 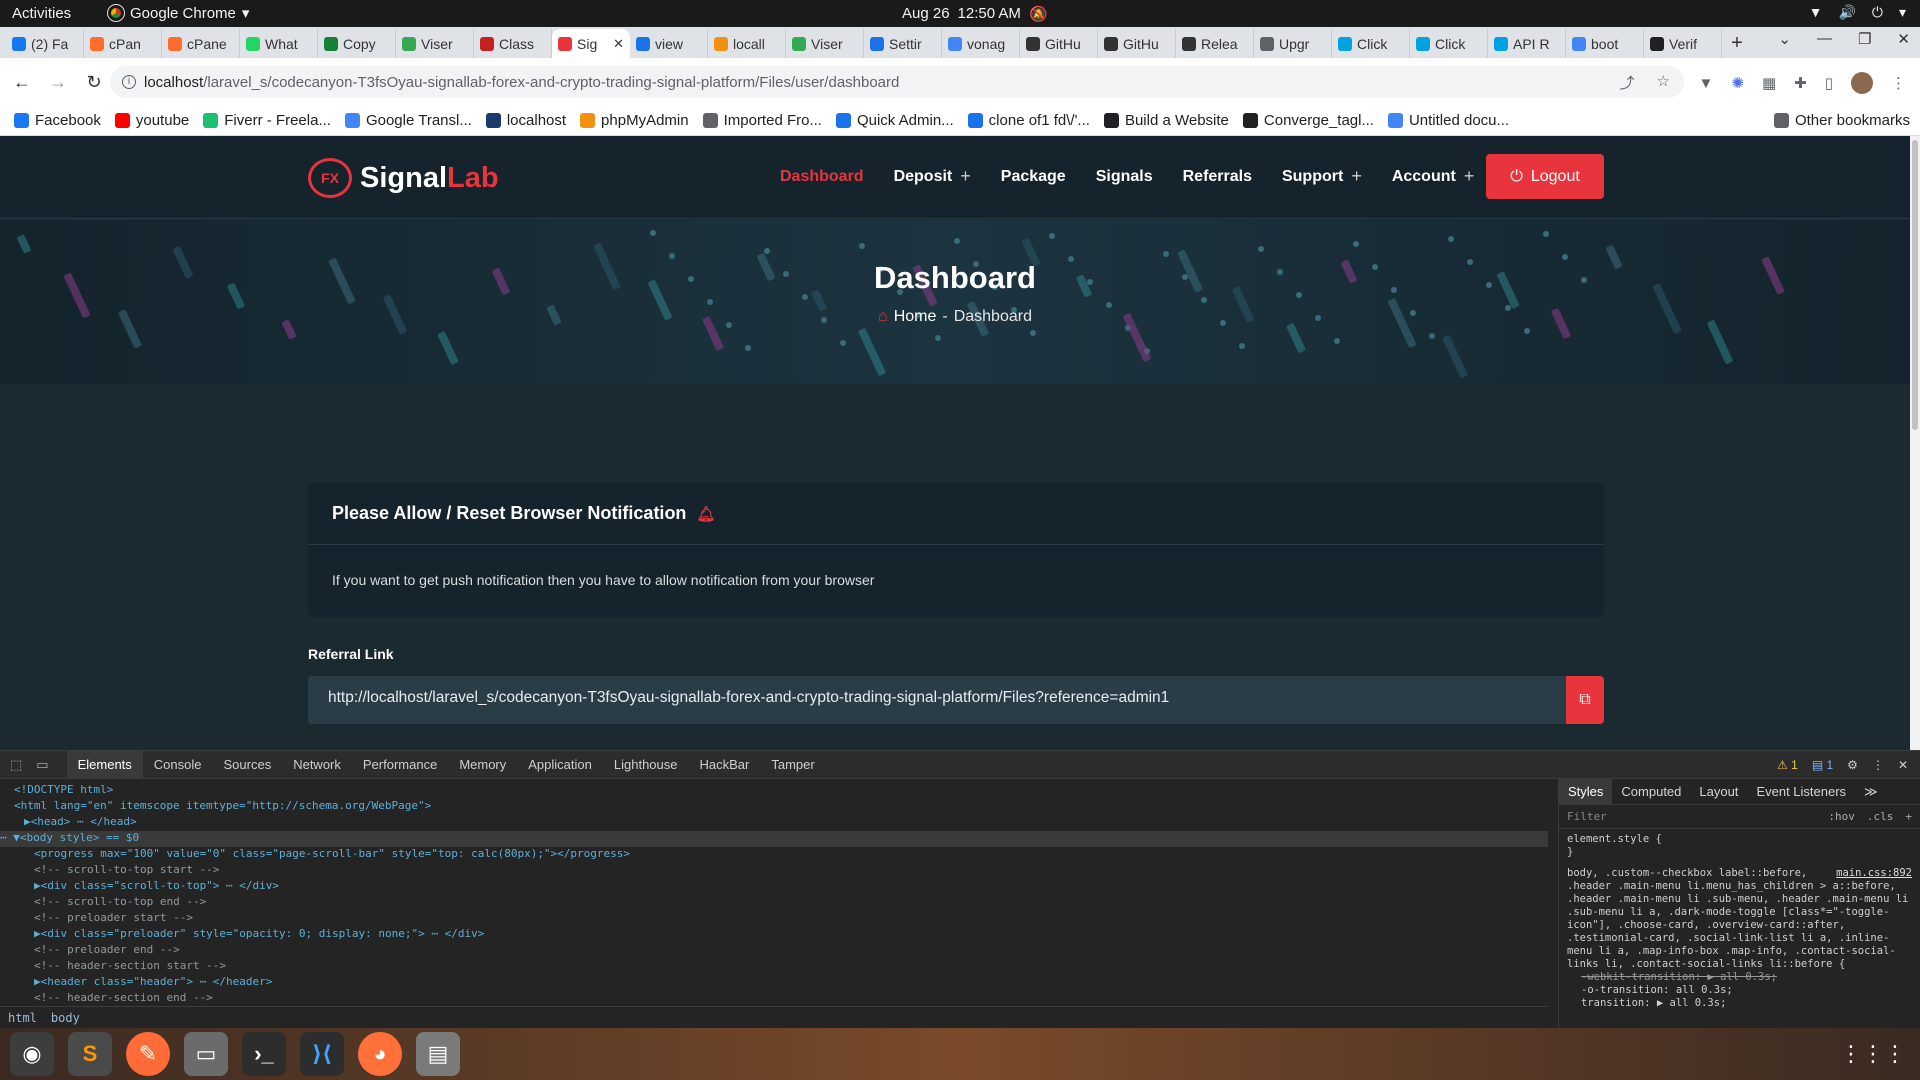 I want to click on vscode-icon: ⟩⟨, so click(x=322, y=1054).